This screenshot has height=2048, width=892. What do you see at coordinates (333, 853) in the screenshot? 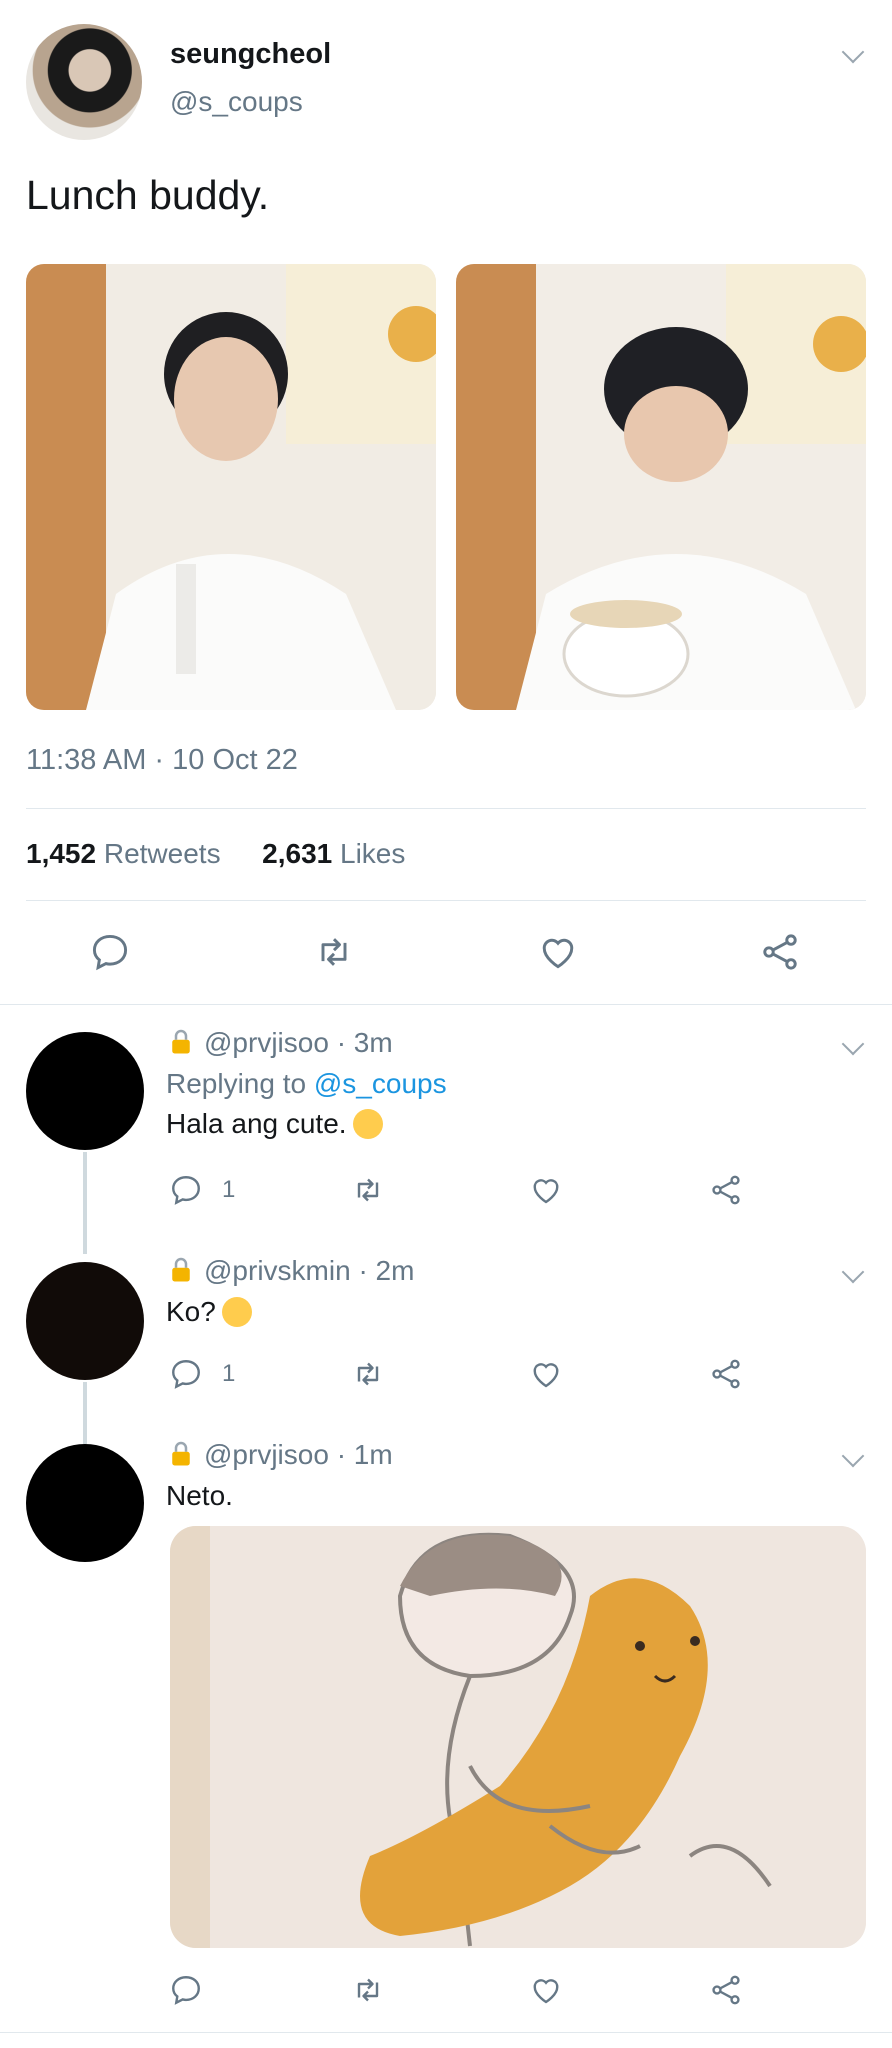
I see `like-count: 2,631 Likes` at bounding box center [333, 853].